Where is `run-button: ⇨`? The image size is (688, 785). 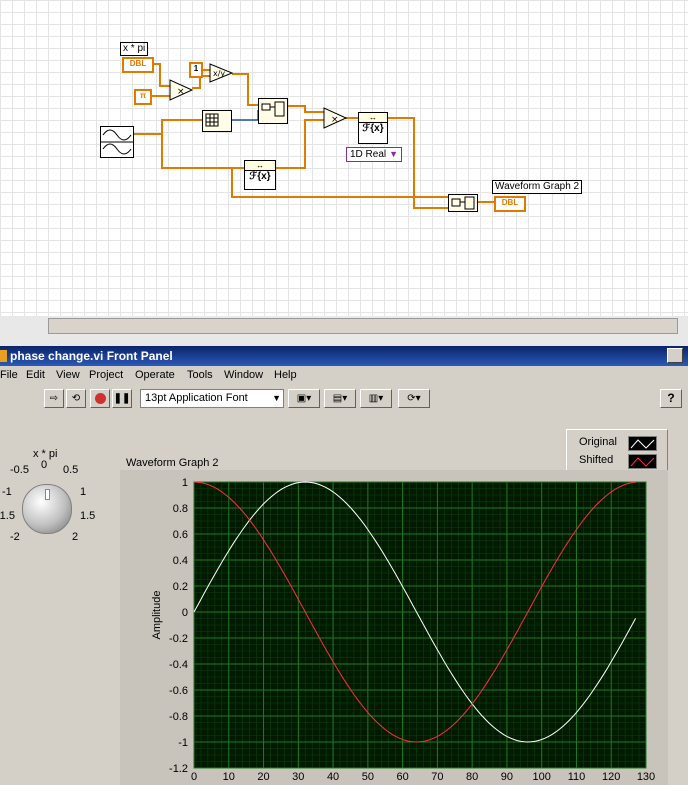
run-button: ⇨ is located at coordinates (54, 398).